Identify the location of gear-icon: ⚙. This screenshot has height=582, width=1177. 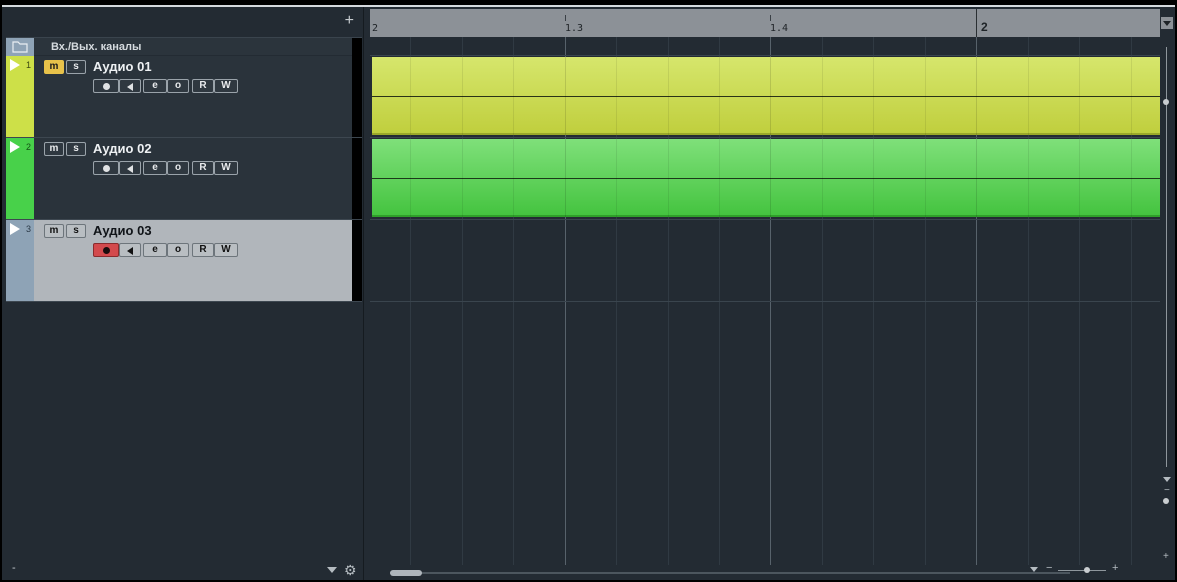
(350, 570).